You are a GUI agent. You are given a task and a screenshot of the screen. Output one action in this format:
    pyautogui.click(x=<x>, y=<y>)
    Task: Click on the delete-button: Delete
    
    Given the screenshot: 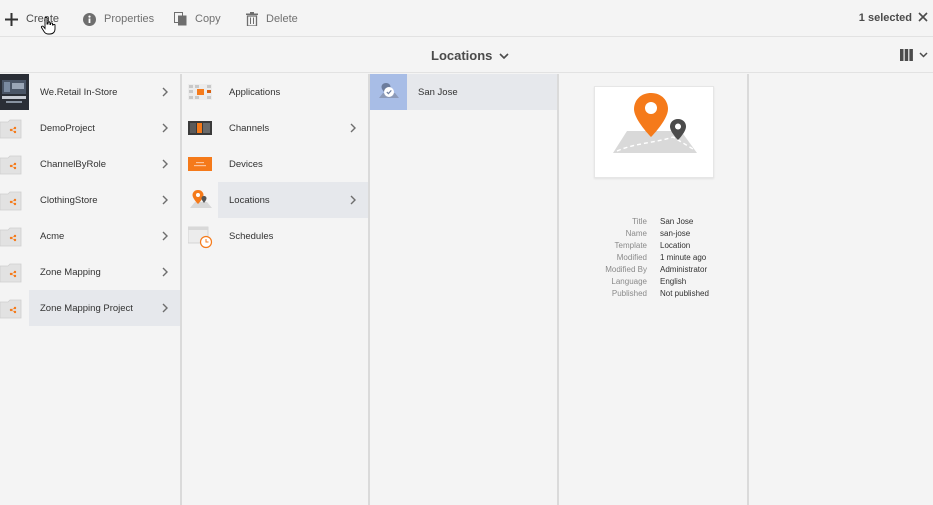 What is the action you would take?
    pyautogui.click(x=272, y=19)
    